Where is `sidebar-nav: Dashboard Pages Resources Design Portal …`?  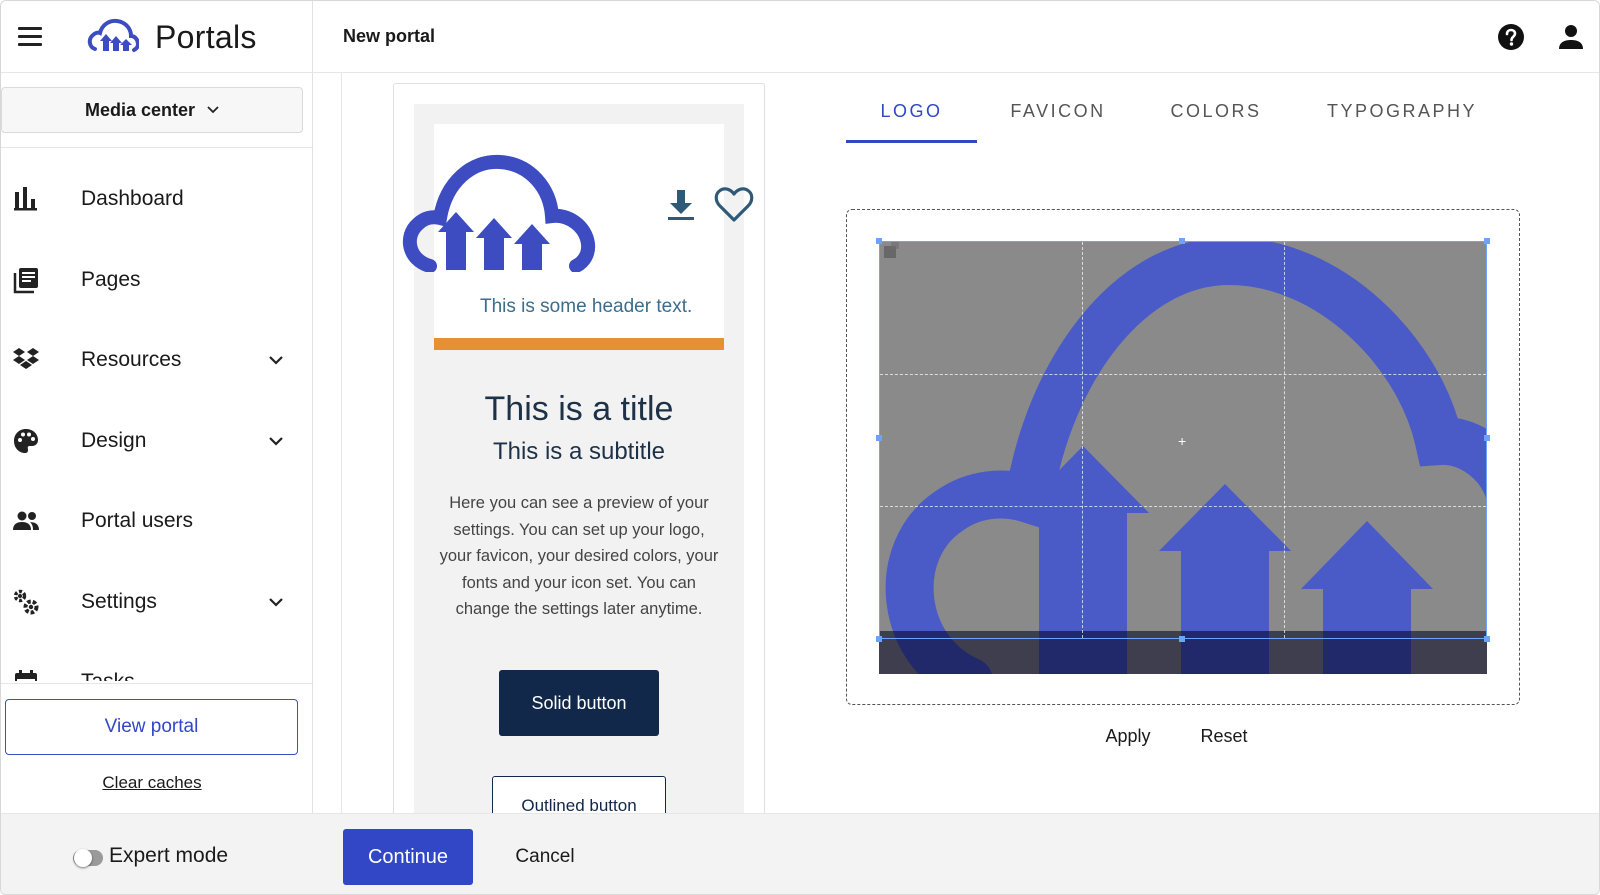
sidebar-nav: Dashboard Pages Resources Design Portal … is located at coordinates (157, 420).